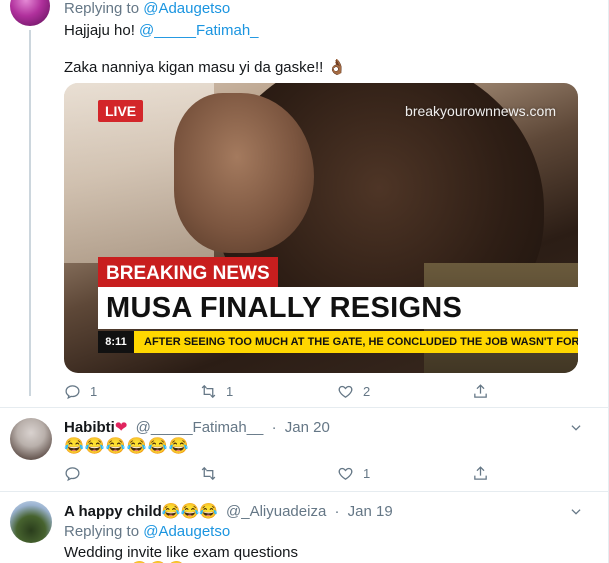 The image size is (609, 563). I want to click on like-count: 2, so click(367, 391).